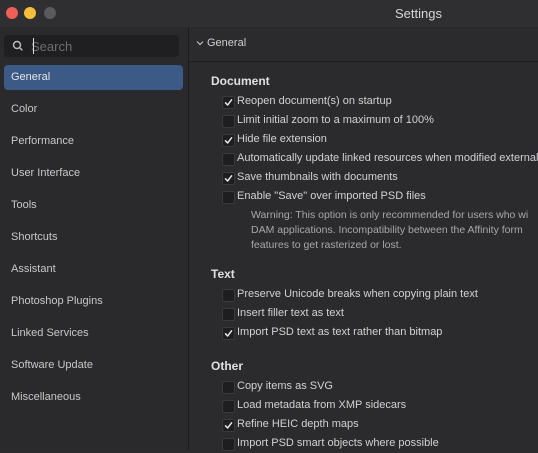  What do you see at coordinates (93, 205) in the screenshot?
I see `sidebar-item-tools: Tools` at bounding box center [93, 205].